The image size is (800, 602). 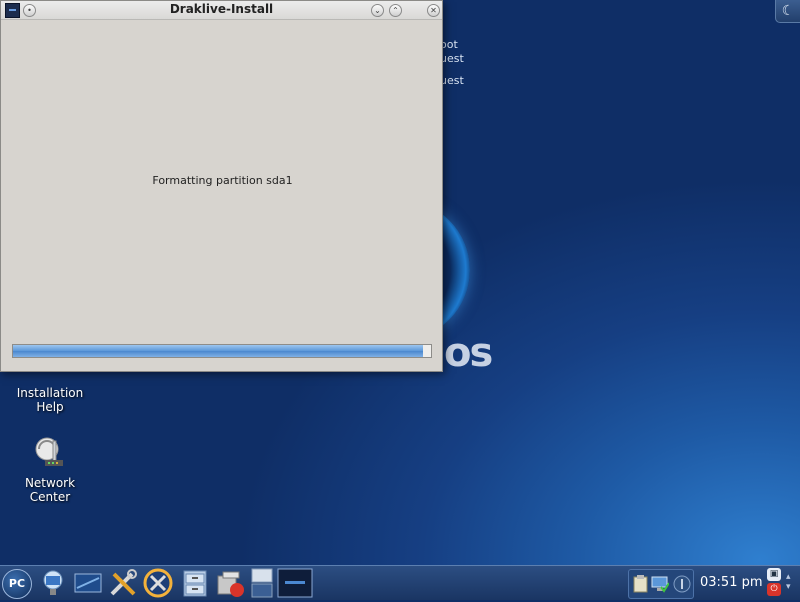 I want to click on clock: 03:51 pm, so click(x=731, y=582).